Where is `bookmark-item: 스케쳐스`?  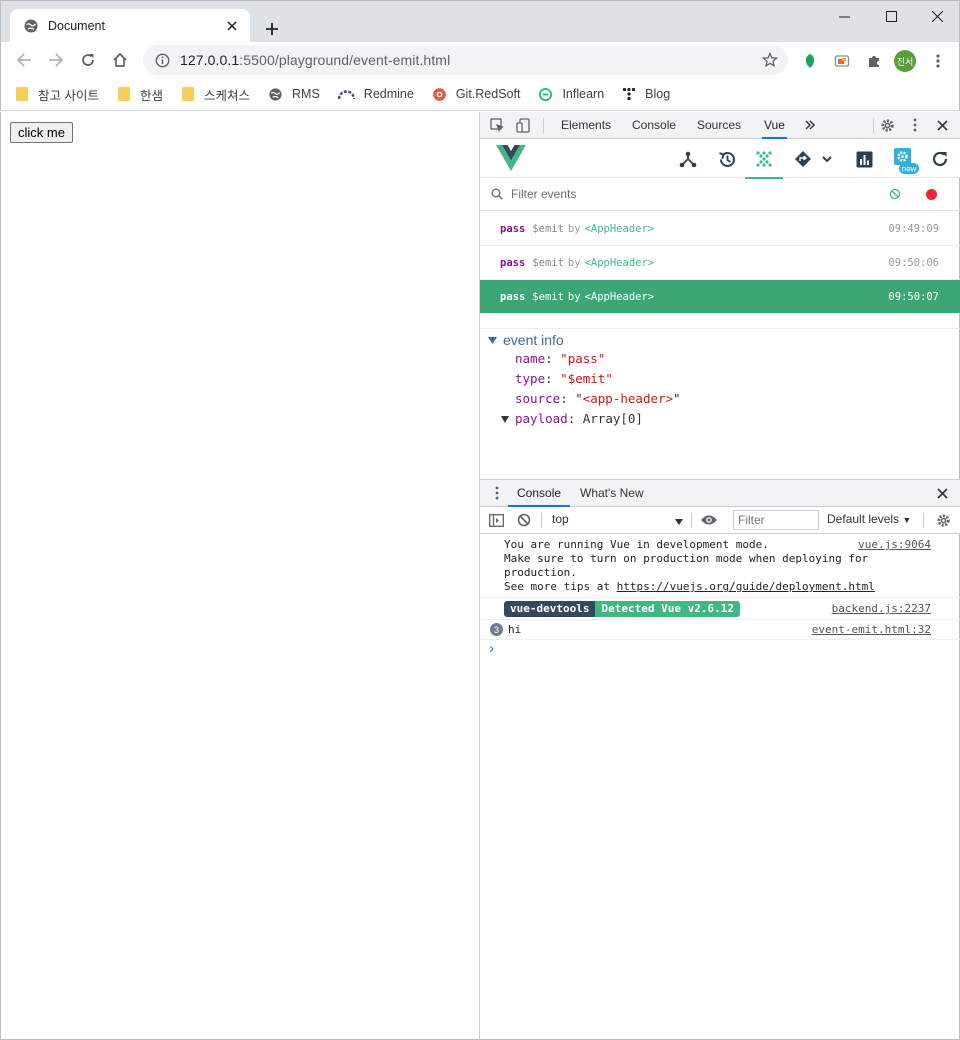
bookmark-item: 스케쳐스 is located at coordinates (215, 94).